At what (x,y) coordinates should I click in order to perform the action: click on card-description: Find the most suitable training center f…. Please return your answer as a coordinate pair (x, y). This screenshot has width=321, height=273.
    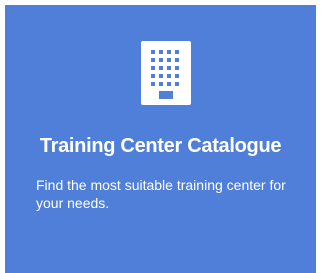
    Looking at the image, I should click on (161, 194).